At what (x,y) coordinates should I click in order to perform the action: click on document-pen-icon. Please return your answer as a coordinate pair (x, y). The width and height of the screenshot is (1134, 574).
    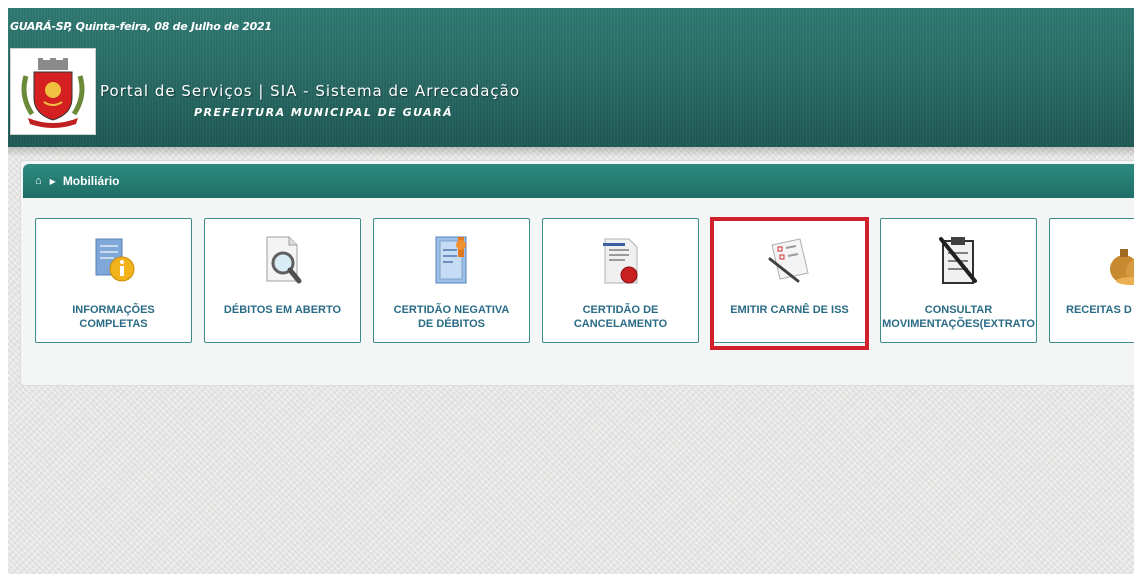
    Looking at the image, I should click on (788, 260).